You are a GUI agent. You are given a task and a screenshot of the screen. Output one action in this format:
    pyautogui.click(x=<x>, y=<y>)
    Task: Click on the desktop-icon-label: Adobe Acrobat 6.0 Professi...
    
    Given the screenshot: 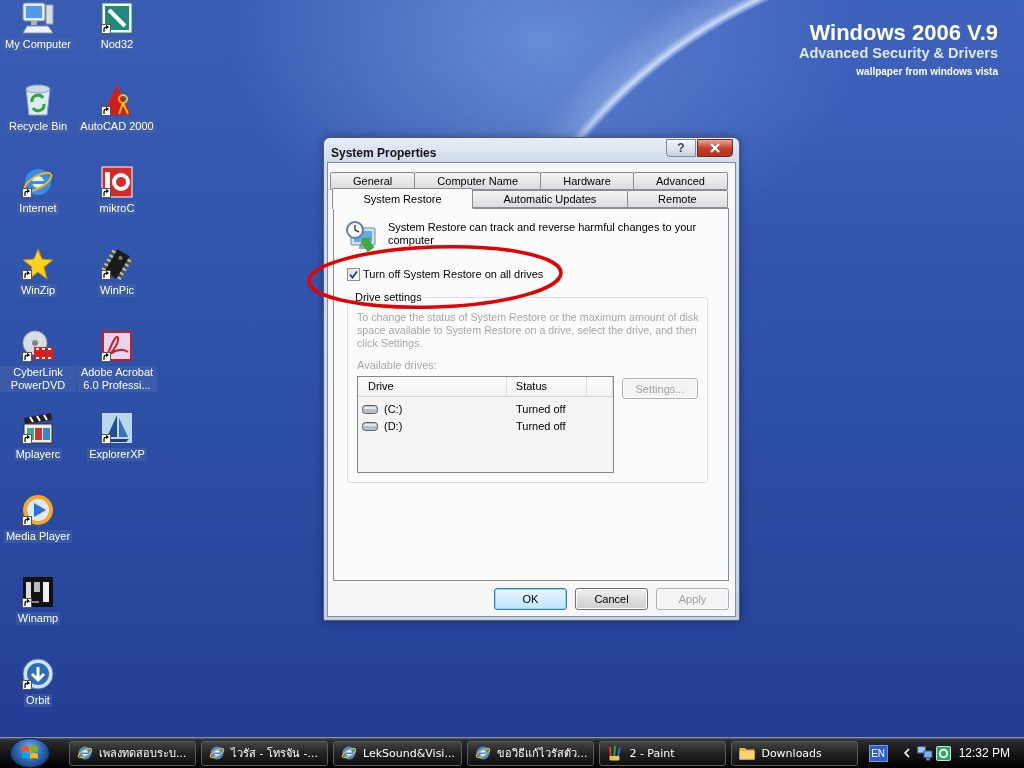 What is the action you would take?
    pyautogui.click(x=117, y=379)
    